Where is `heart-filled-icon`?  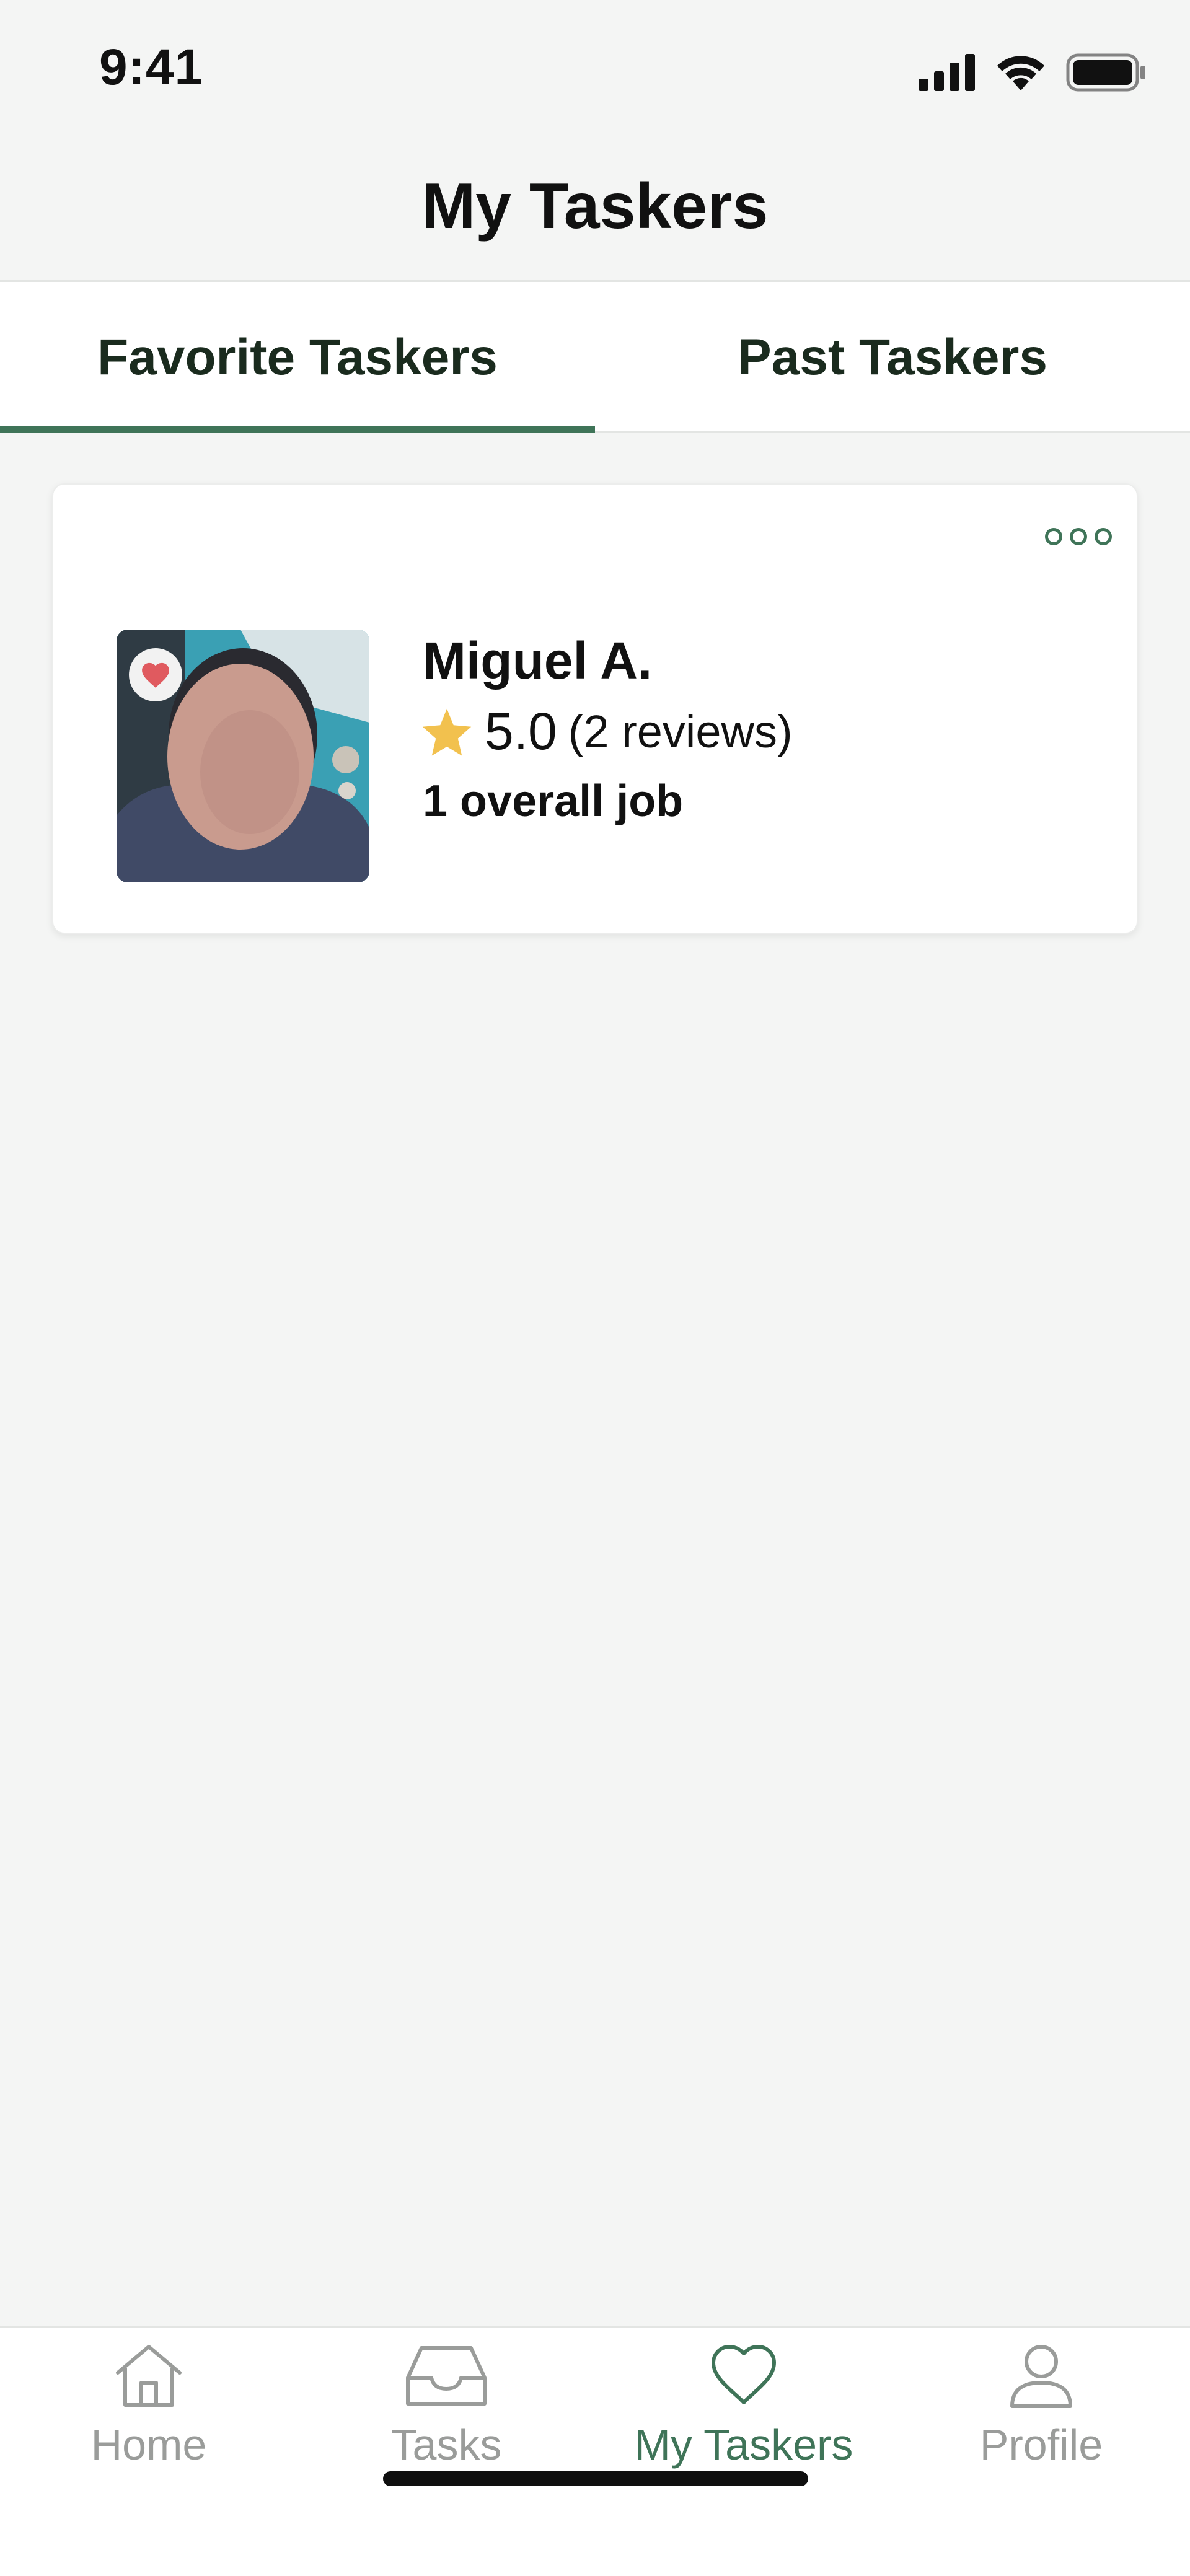 heart-filled-icon is located at coordinates (155, 675).